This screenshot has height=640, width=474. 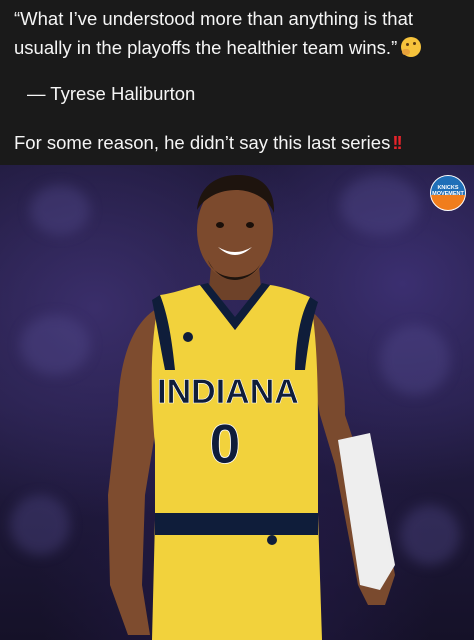 I want to click on jersey-team-text: INDIANA, so click(x=228, y=392).